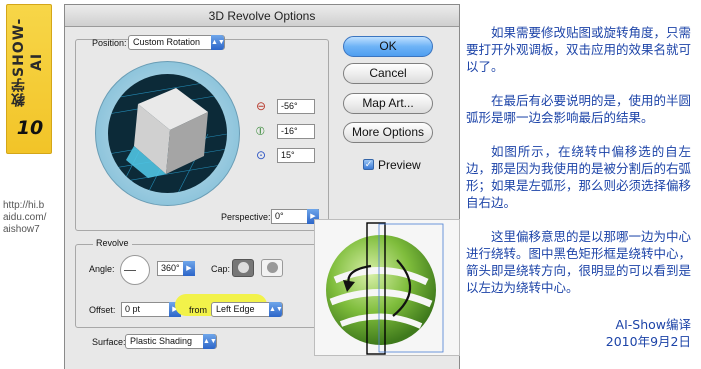 This screenshot has width=701, height=369. I want to click on perspective-field: 0° ▶, so click(295, 216).